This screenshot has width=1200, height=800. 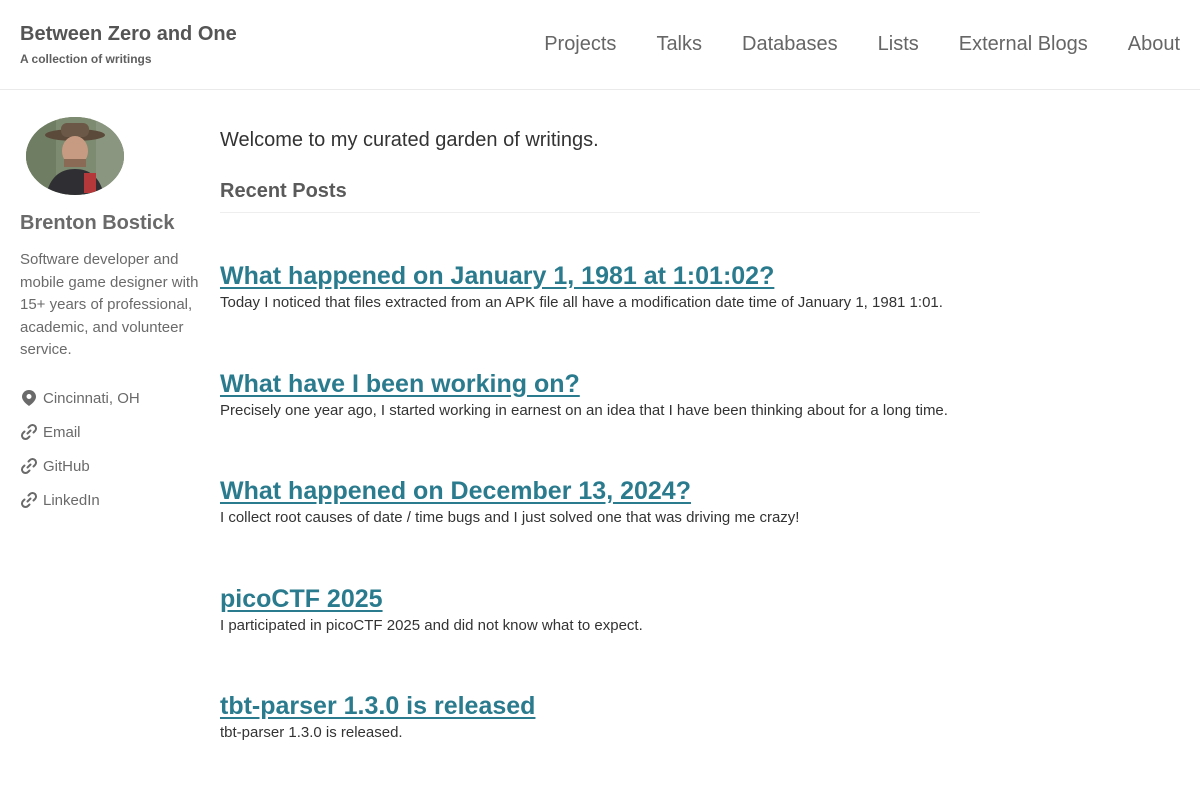 What do you see at coordinates (377, 706) in the screenshot?
I see `post-title-link: tbt-parser 1.3.0 is released` at bounding box center [377, 706].